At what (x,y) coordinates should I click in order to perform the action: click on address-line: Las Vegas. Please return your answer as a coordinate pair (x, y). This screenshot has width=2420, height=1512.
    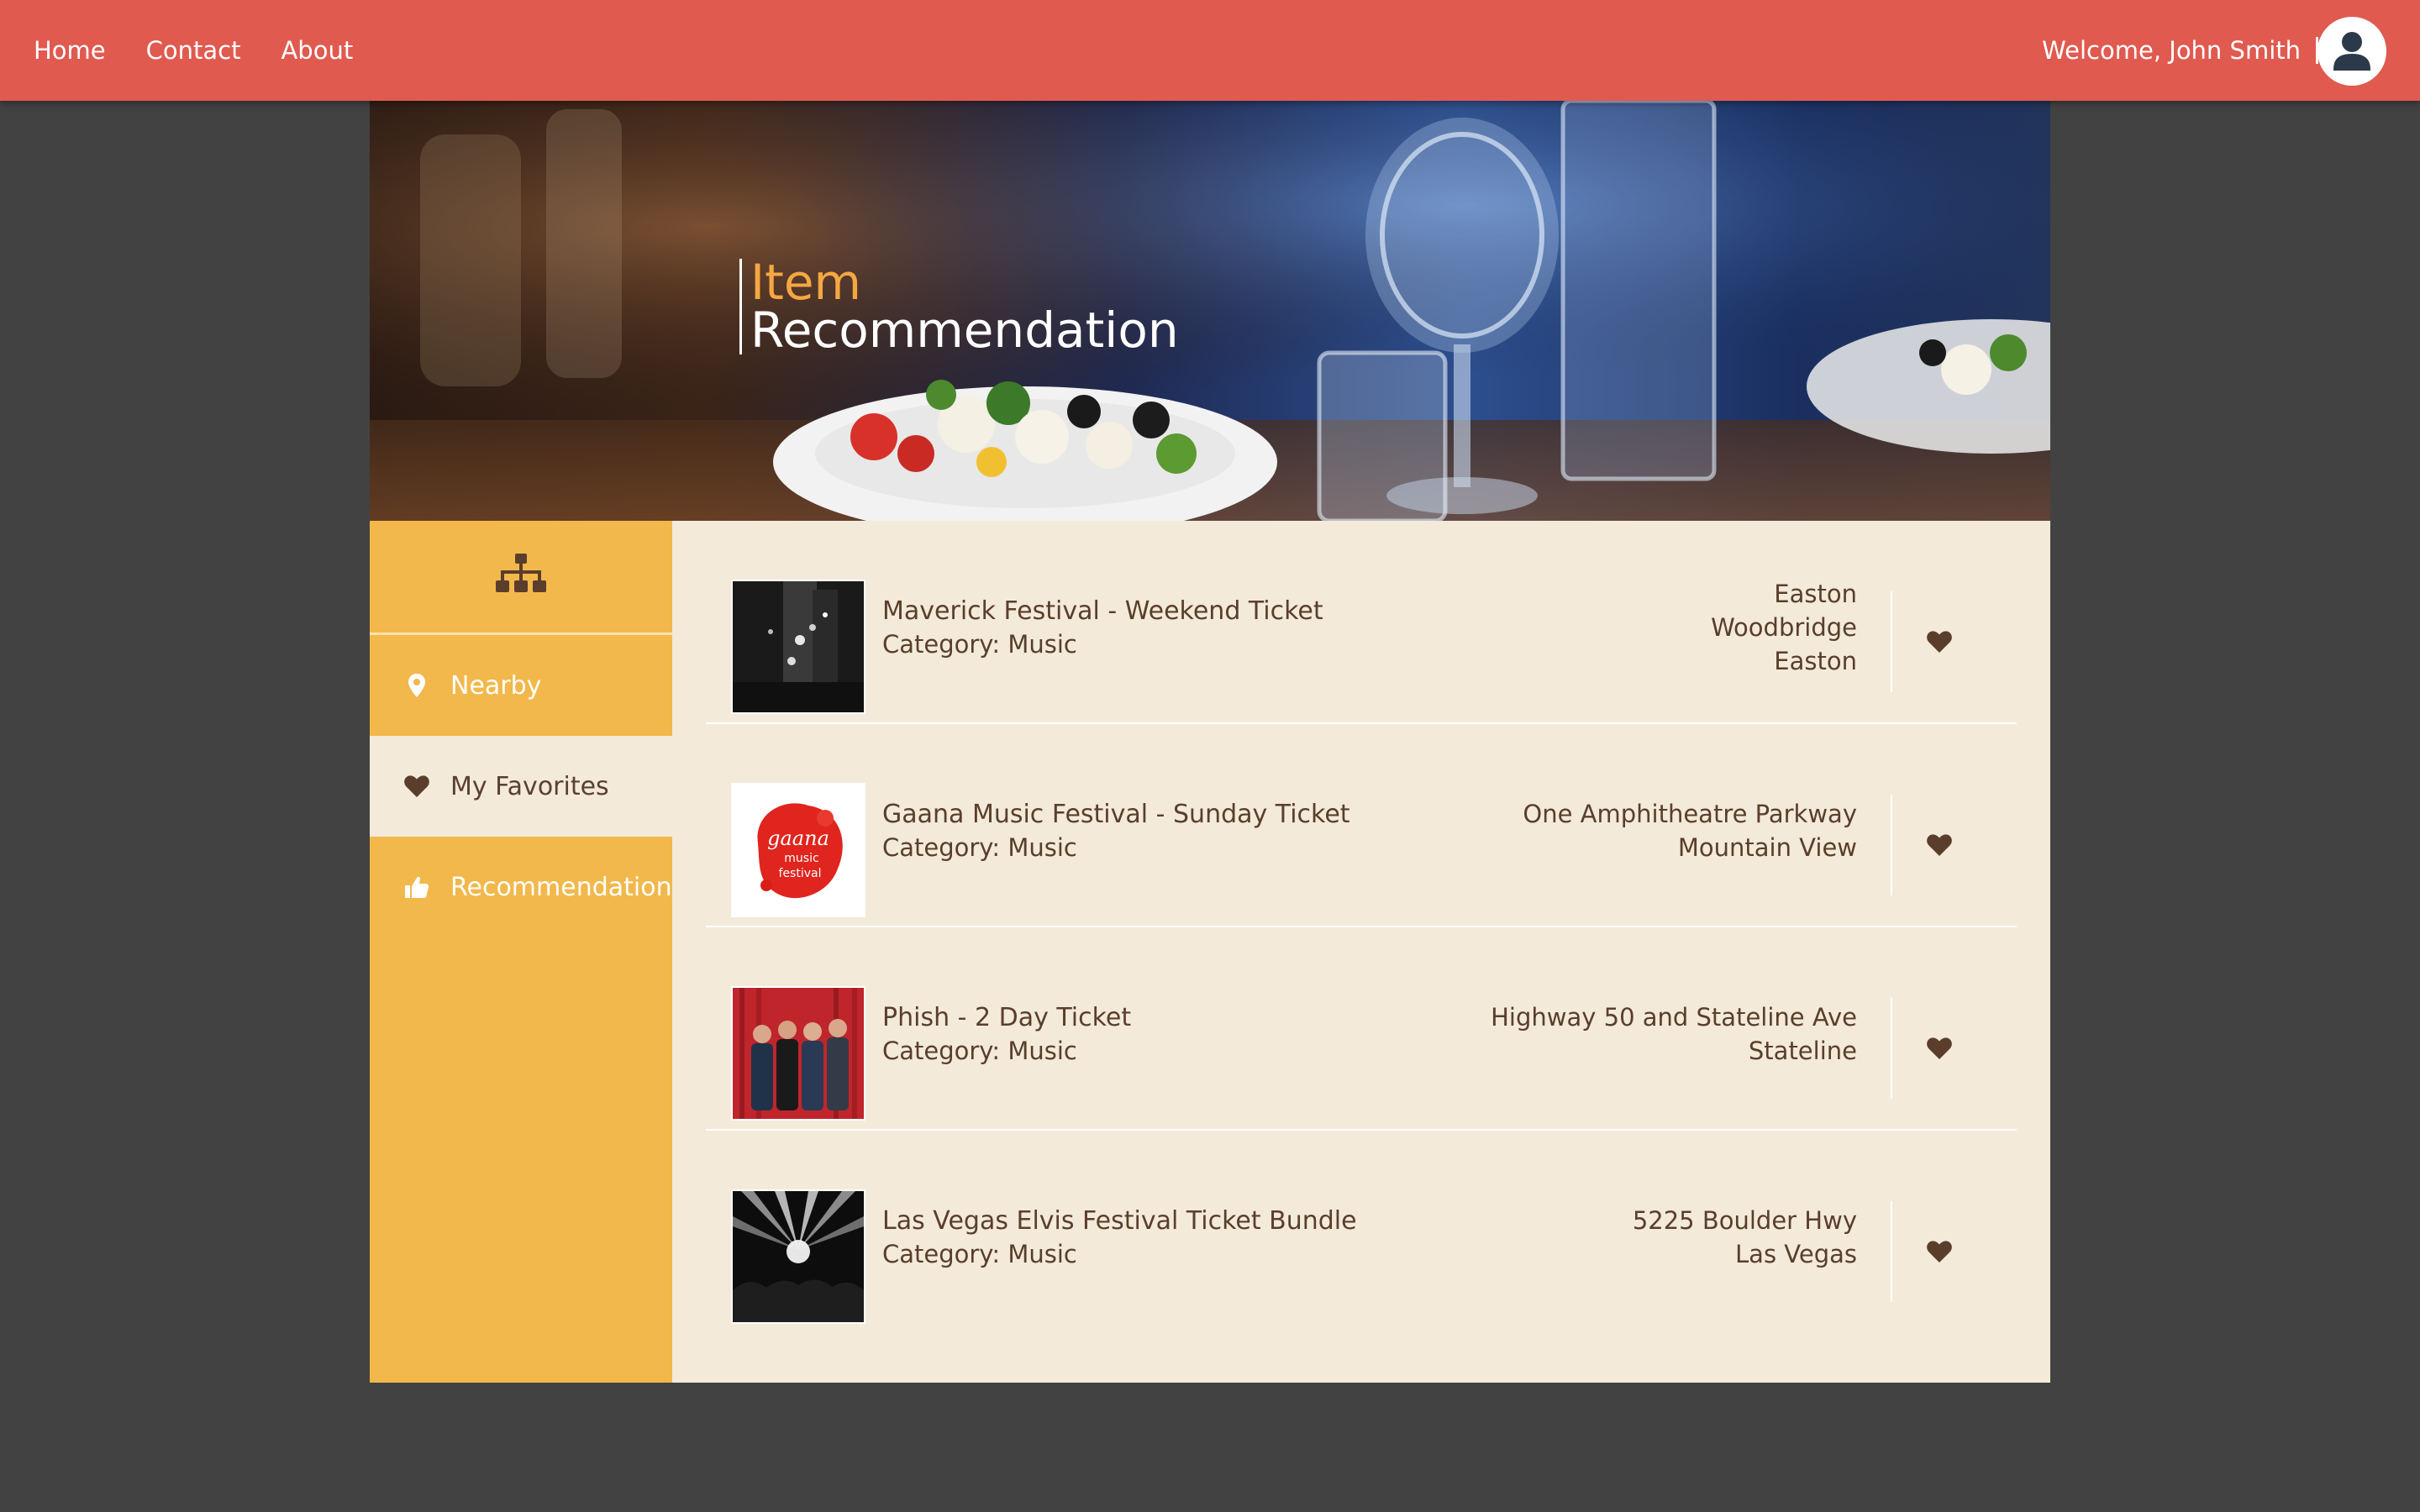
    Looking at the image, I should click on (1796, 1254).